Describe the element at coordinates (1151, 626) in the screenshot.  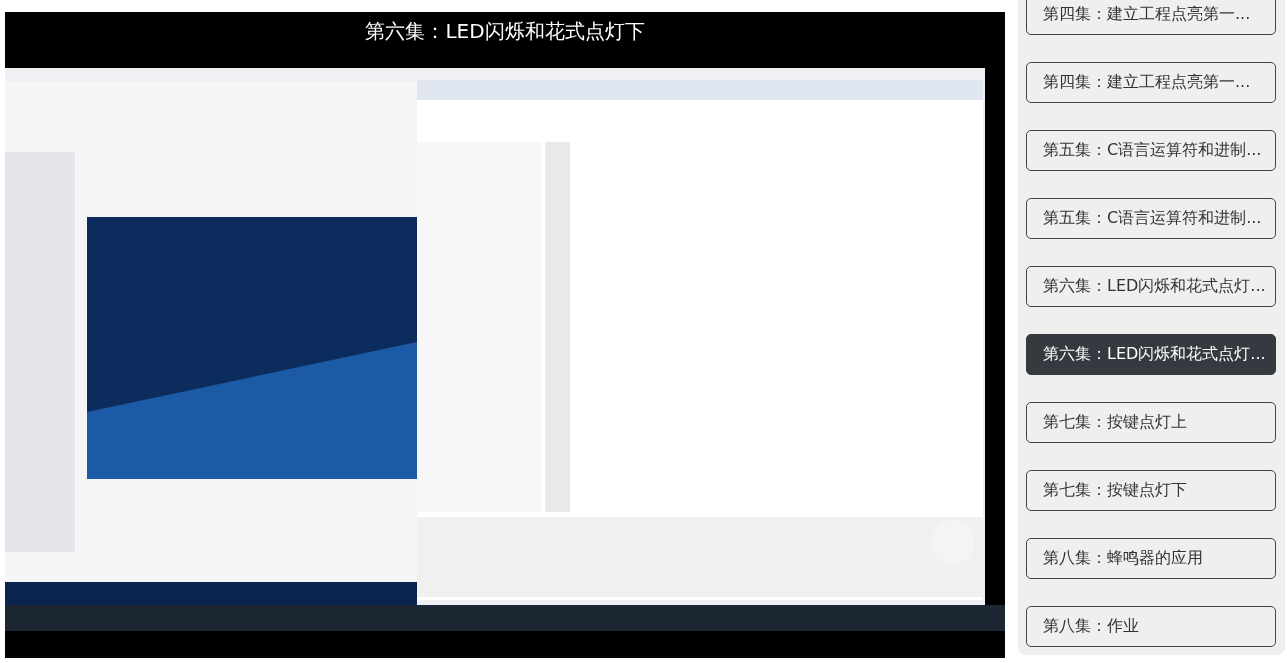
I see `episode-item: 第八集：作业` at that location.